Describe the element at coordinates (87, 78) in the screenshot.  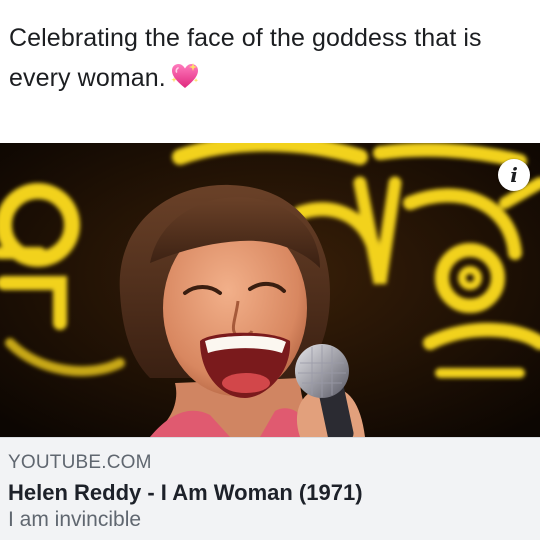
I see `post-text-line-2-content: every woman.` at that location.